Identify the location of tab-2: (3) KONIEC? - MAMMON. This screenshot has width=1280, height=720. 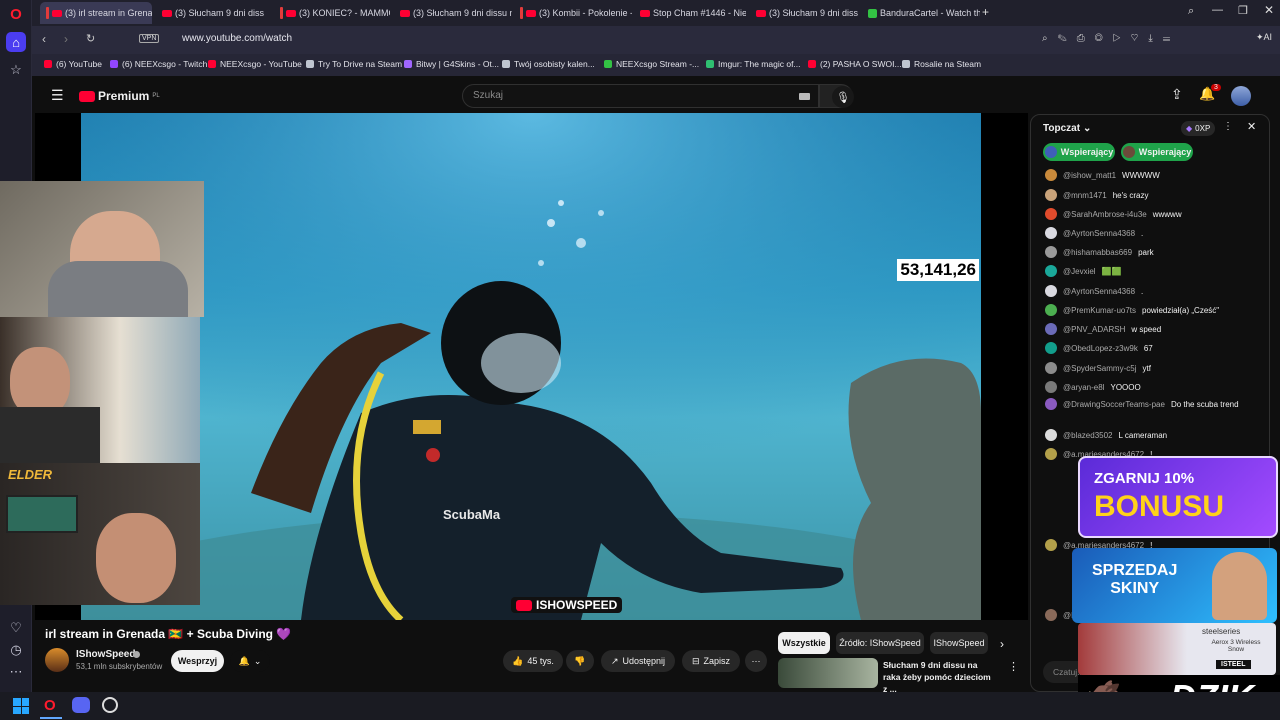
(332, 13).